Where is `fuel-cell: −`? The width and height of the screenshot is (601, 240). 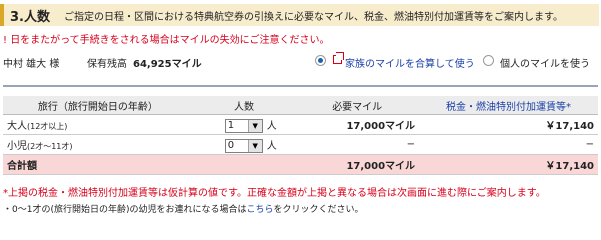 fuel-cell: − is located at coordinates (508, 144).